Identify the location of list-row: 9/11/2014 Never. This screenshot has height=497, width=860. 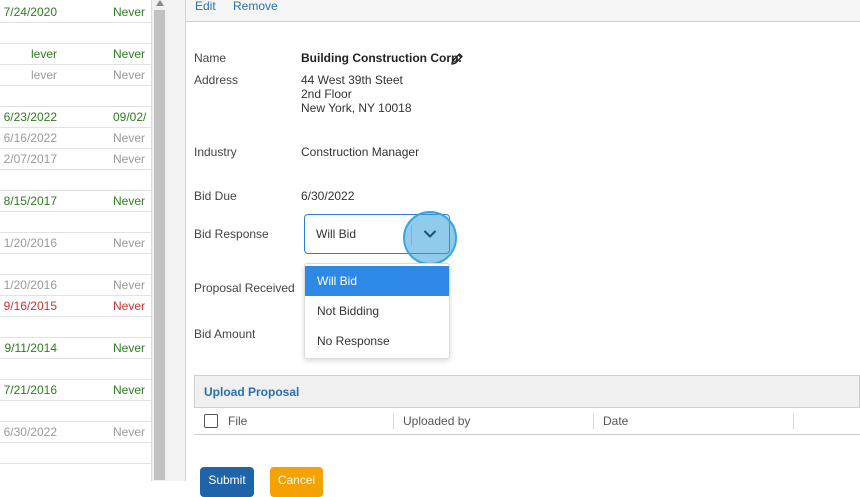
(75, 348).